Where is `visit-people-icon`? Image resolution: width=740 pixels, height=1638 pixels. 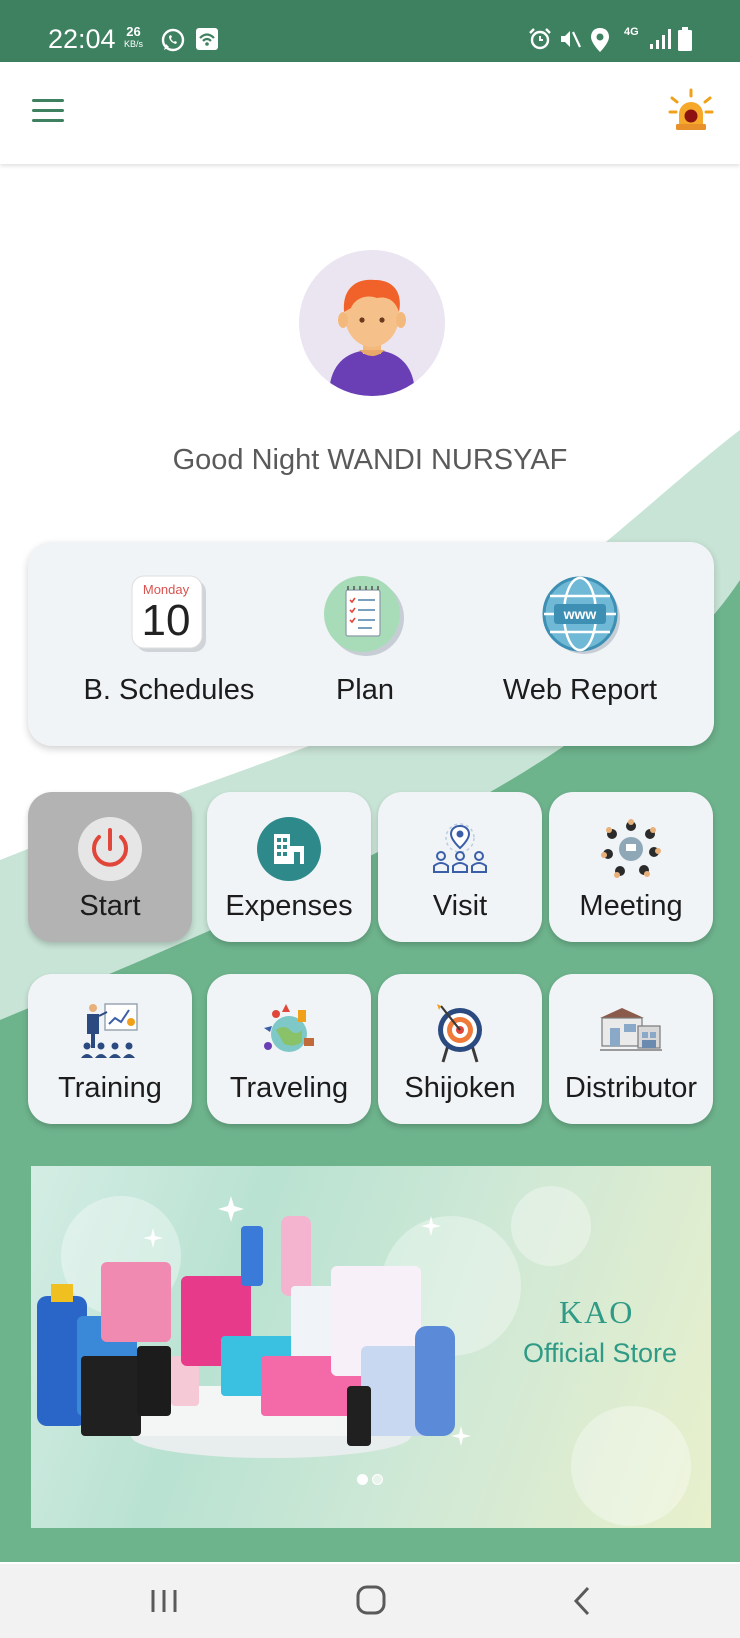
visit-people-icon is located at coordinates (460, 848).